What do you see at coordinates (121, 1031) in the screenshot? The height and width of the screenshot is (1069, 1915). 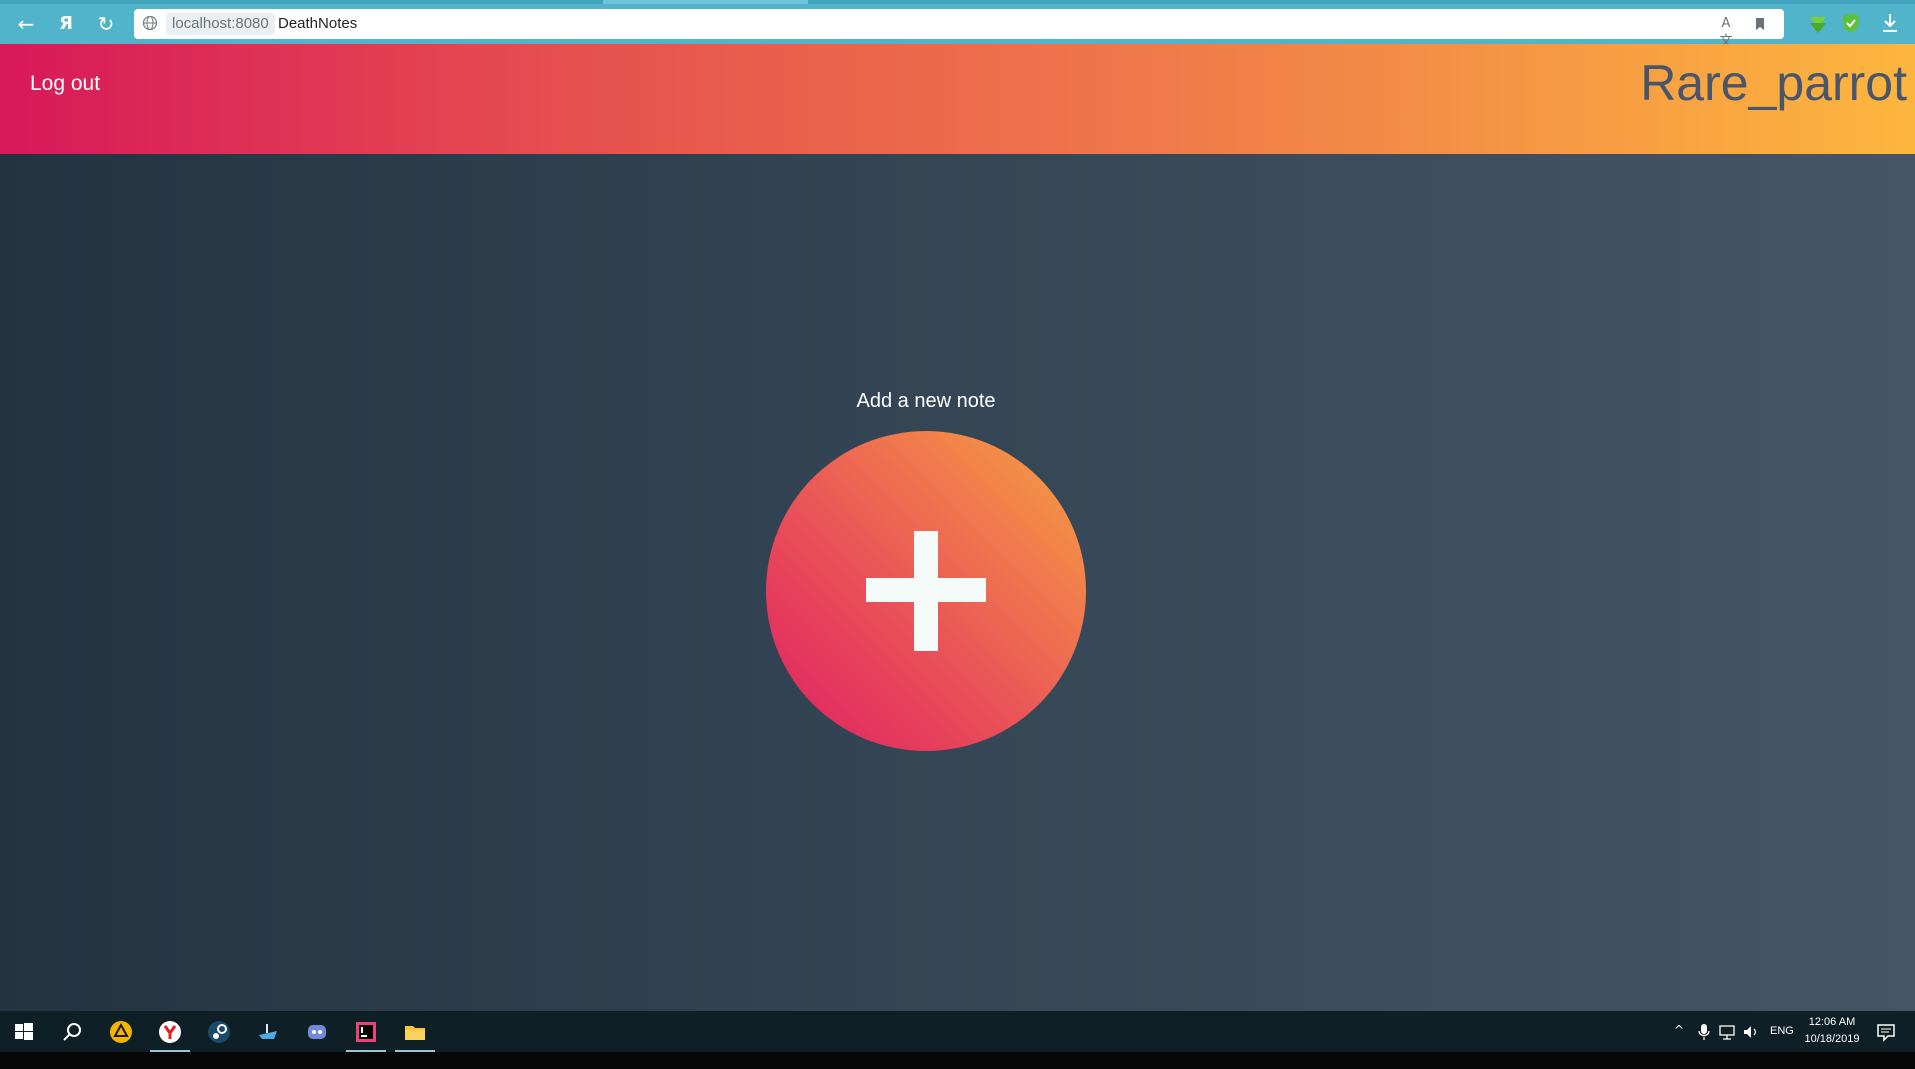 I see `app-triangle-icon` at bounding box center [121, 1031].